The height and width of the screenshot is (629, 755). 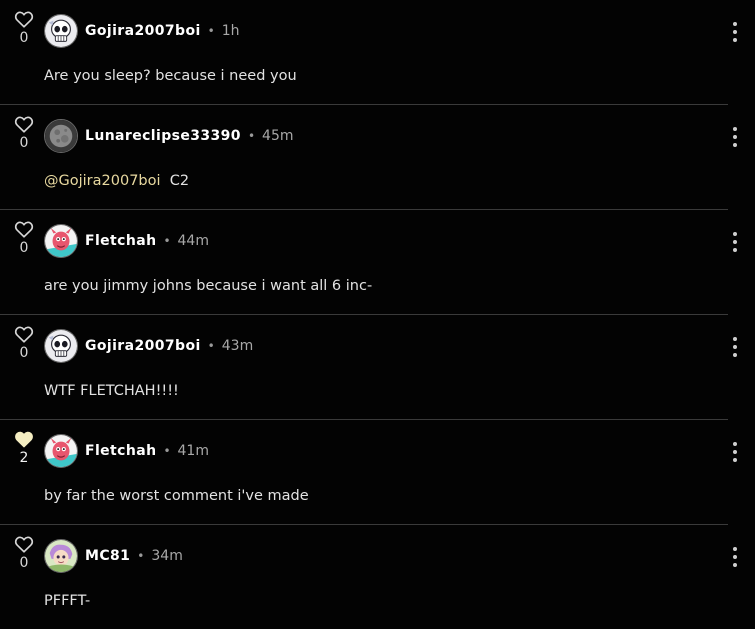 I want to click on comment-body: Are you sleep? because i need you, so click(x=170, y=76).